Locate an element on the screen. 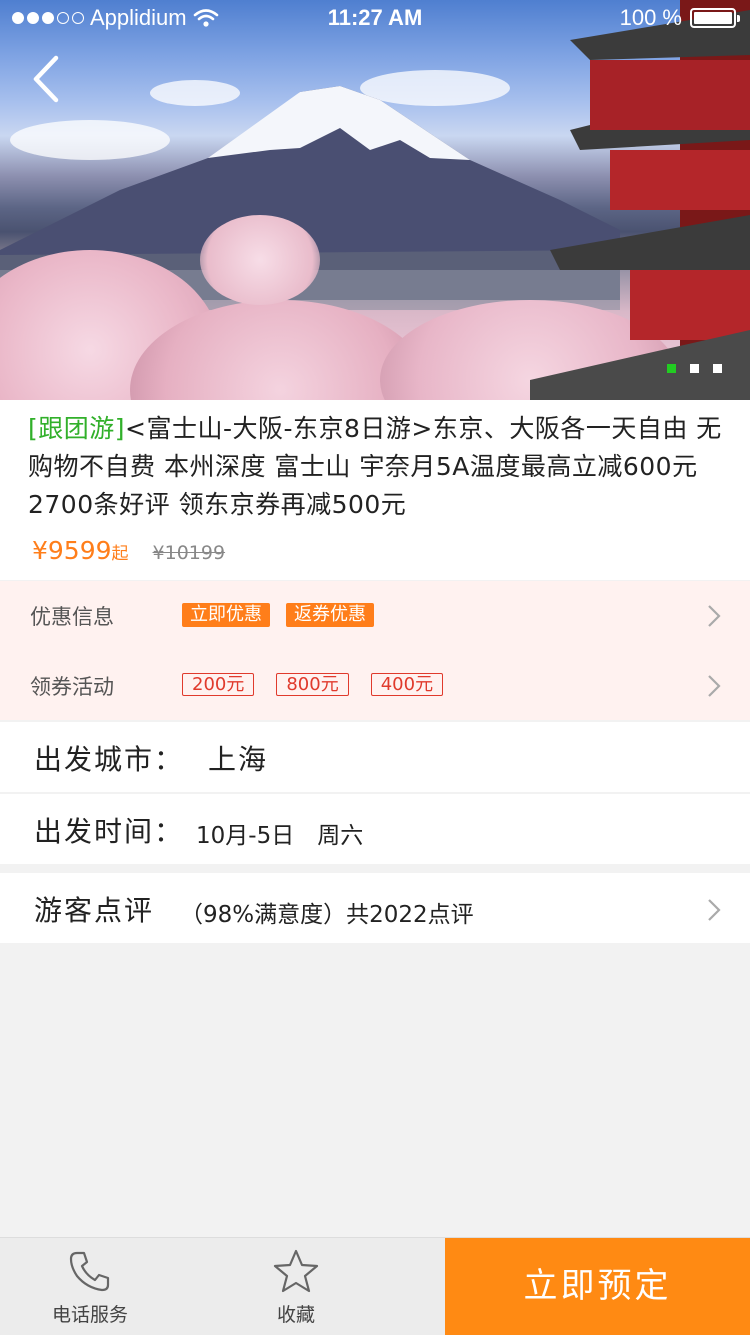 This screenshot has height=1335, width=750. pagoda-illustration is located at coordinates (640, 200).